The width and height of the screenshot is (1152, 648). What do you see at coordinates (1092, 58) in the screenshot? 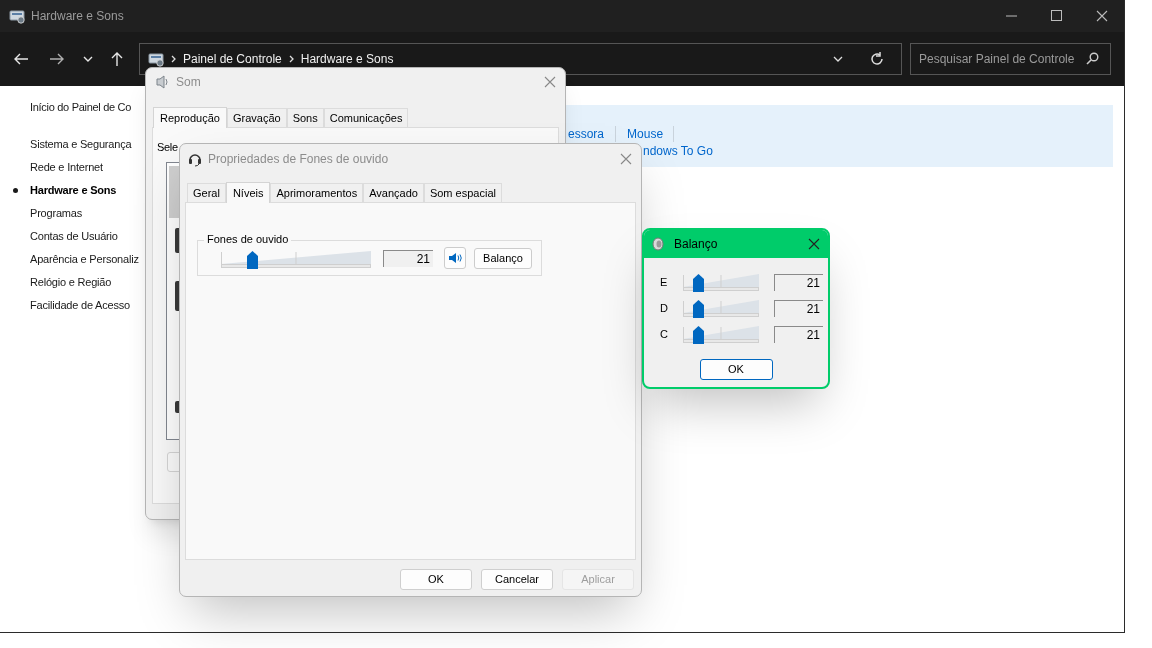
I see `search-icon` at bounding box center [1092, 58].